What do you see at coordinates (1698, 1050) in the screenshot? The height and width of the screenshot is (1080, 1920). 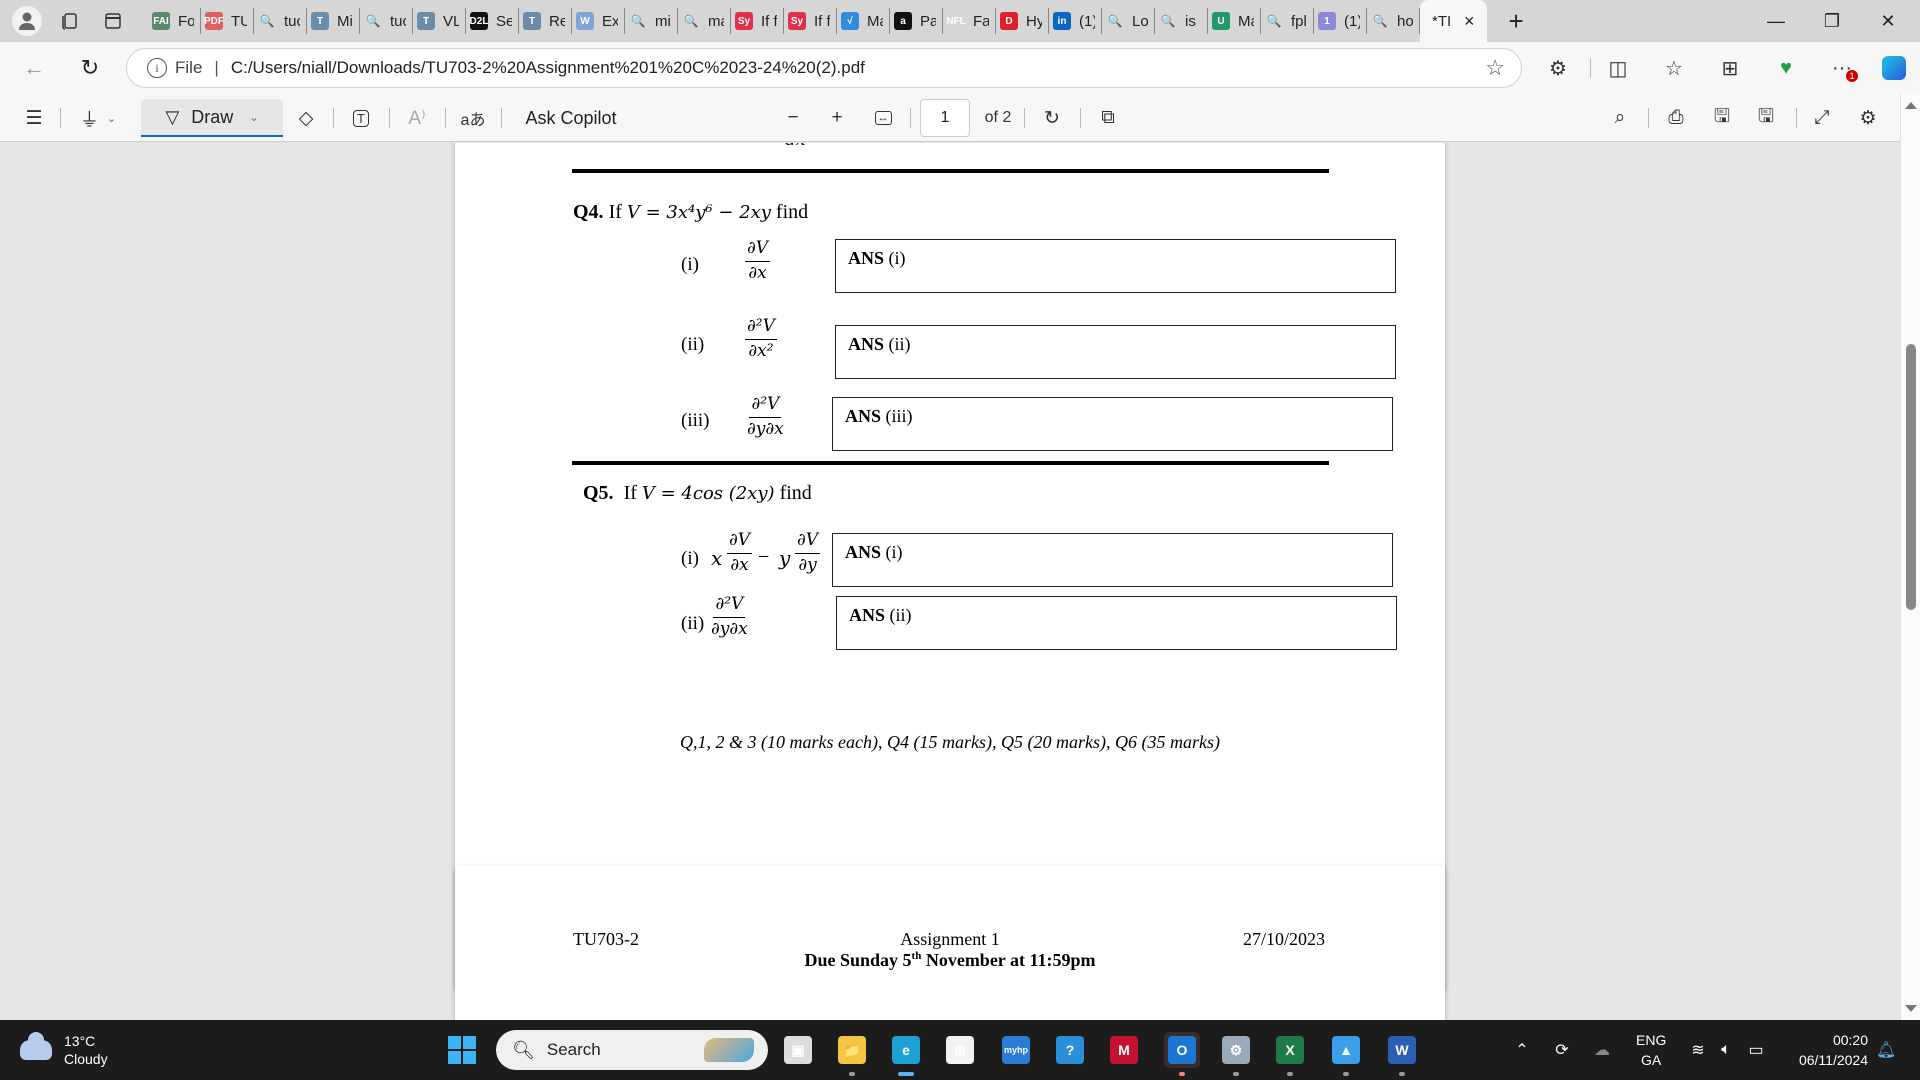 I see `wifi-tray-icon: ≋` at bounding box center [1698, 1050].